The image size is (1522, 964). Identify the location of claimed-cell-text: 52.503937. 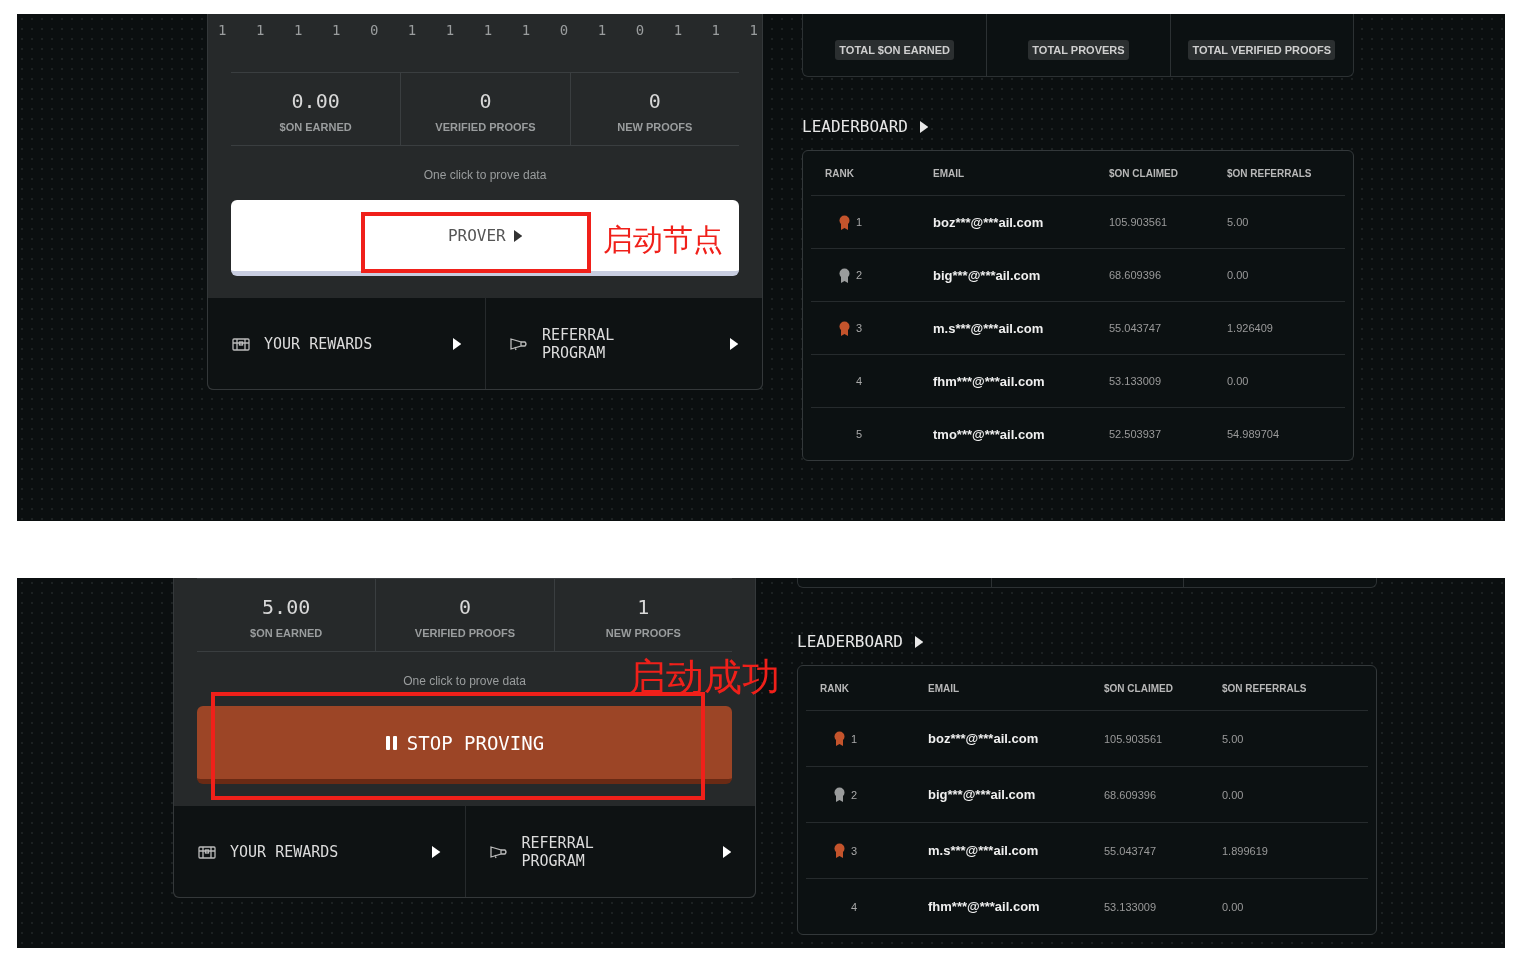
(1135, 434).